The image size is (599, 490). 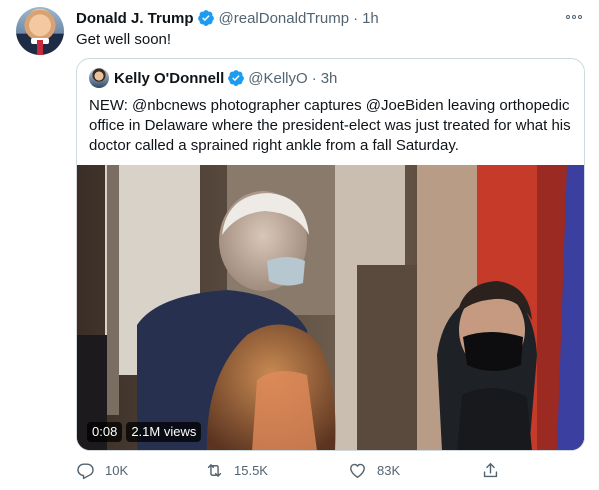 I want to click on action-bar: 10K 15.5K 83K, so click(x=296, y=470).